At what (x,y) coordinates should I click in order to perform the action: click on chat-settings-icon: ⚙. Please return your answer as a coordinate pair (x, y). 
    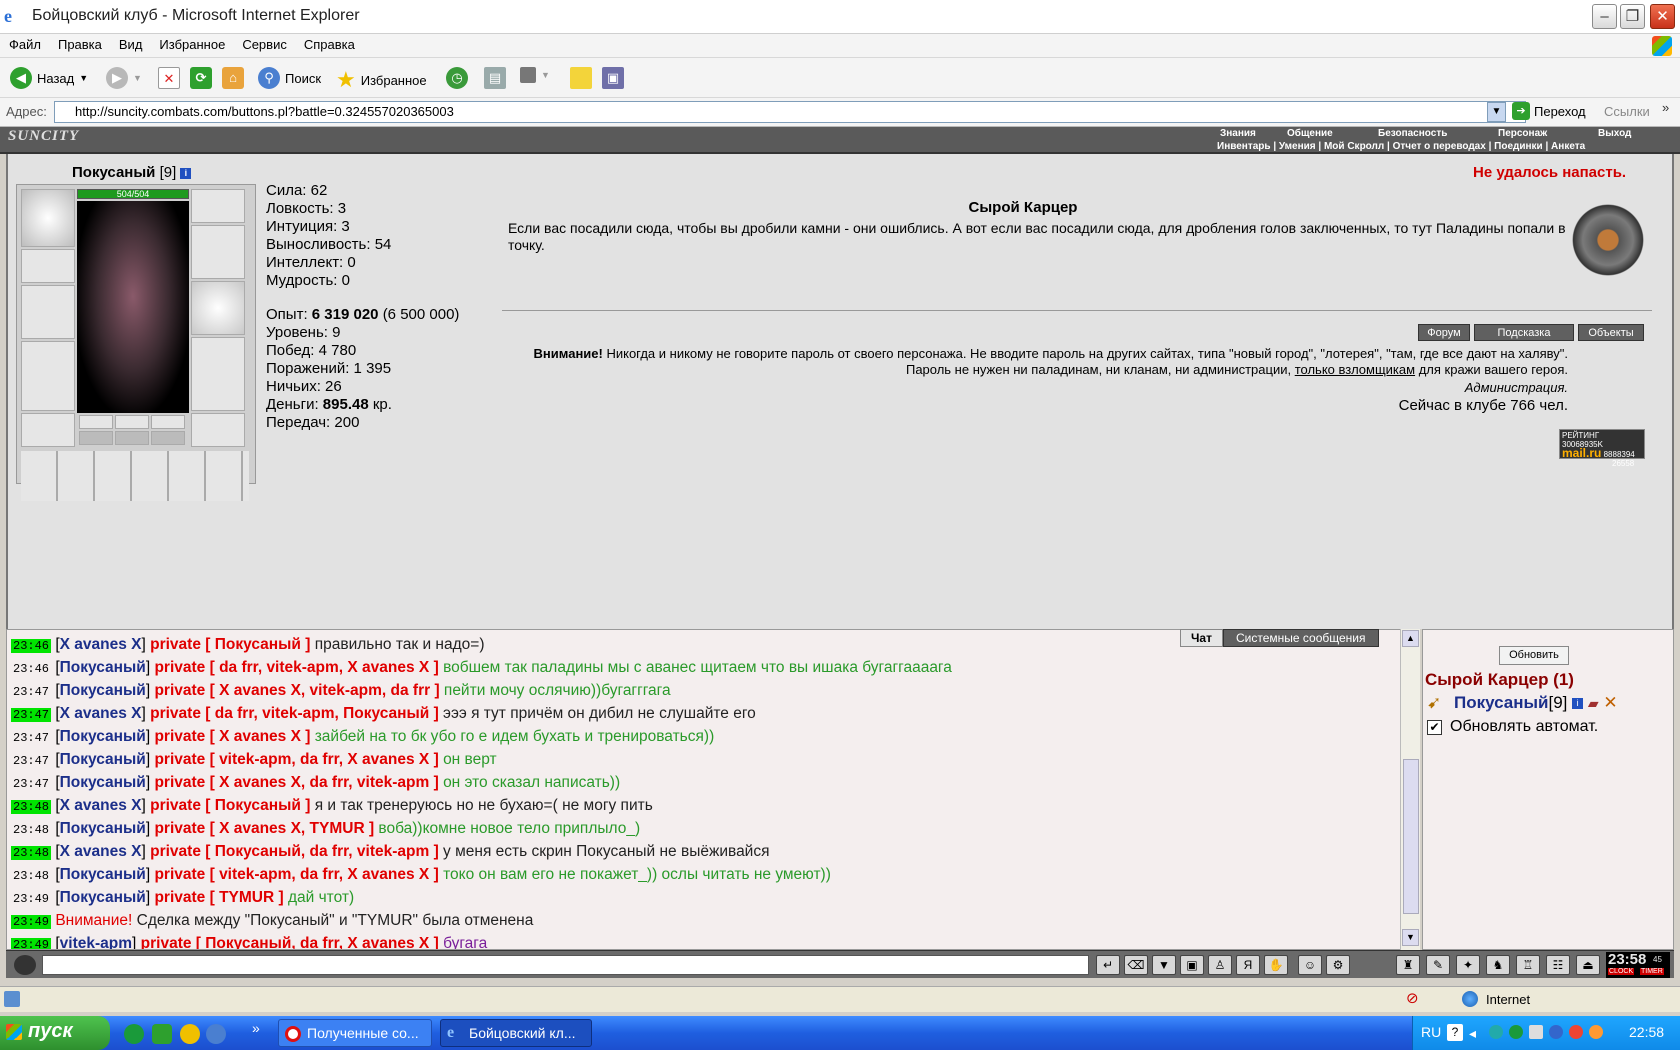
    Looking at the image, I should click on (1338, 965).